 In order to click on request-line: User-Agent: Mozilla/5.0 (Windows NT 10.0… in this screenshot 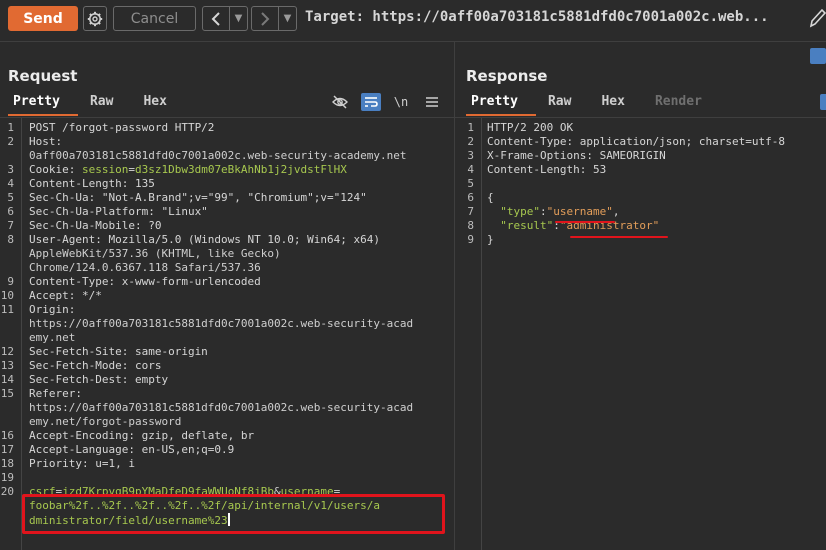, I will do `click(204, 240)`.